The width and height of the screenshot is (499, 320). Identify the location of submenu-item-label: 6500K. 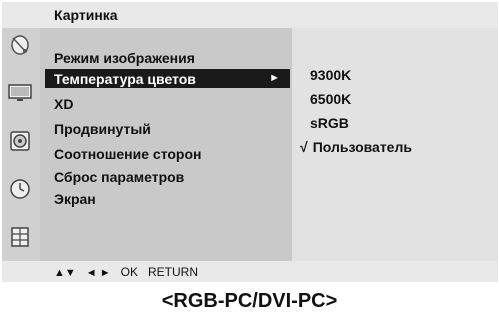
(331, 99).